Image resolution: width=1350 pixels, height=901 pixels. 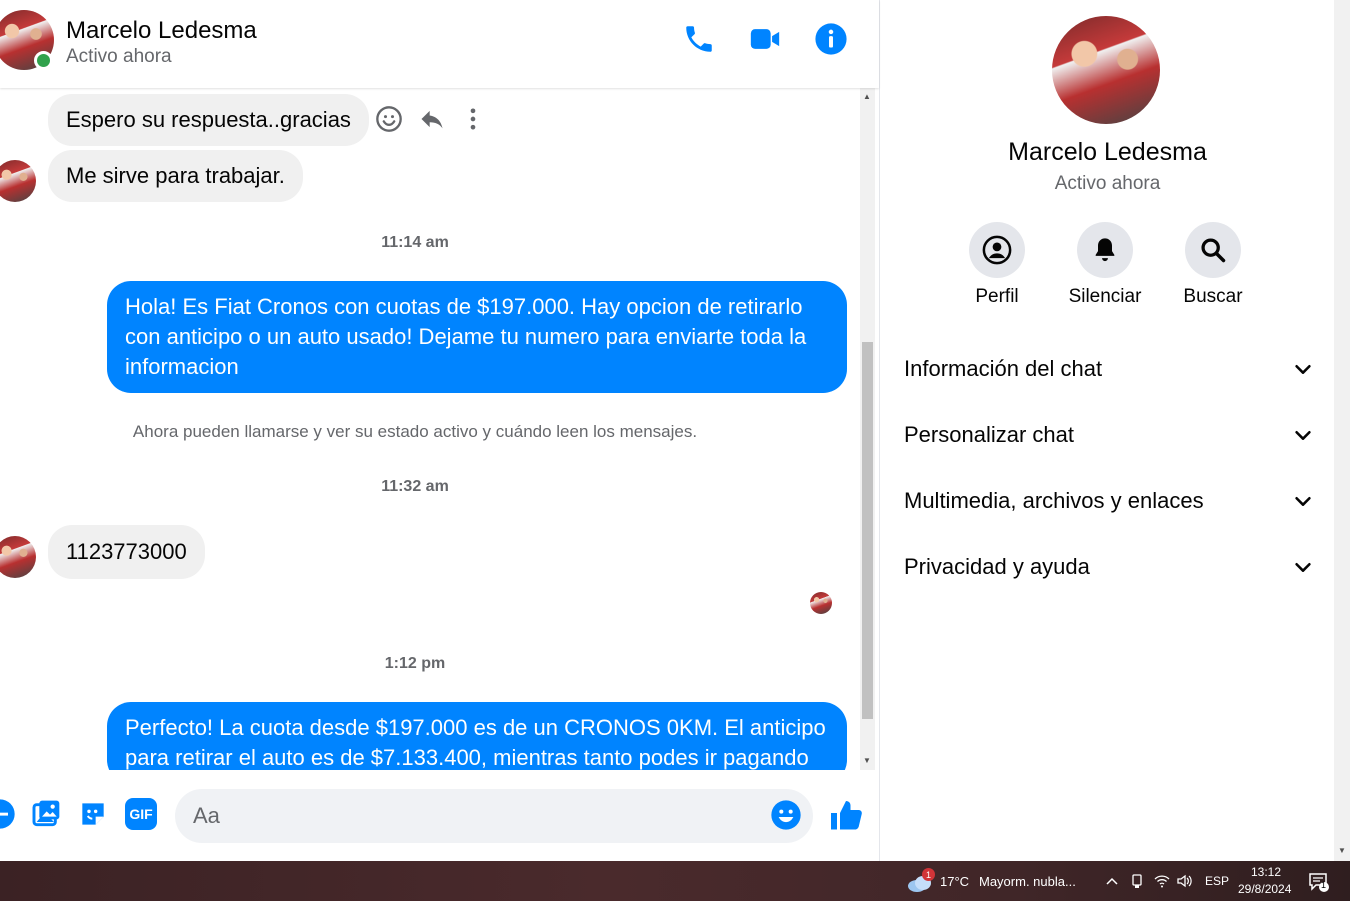 What do you see at coordinates (1266, 872) in the screenshot?
I see `clock-time: 13:12` at bounding box center [1266, 872].